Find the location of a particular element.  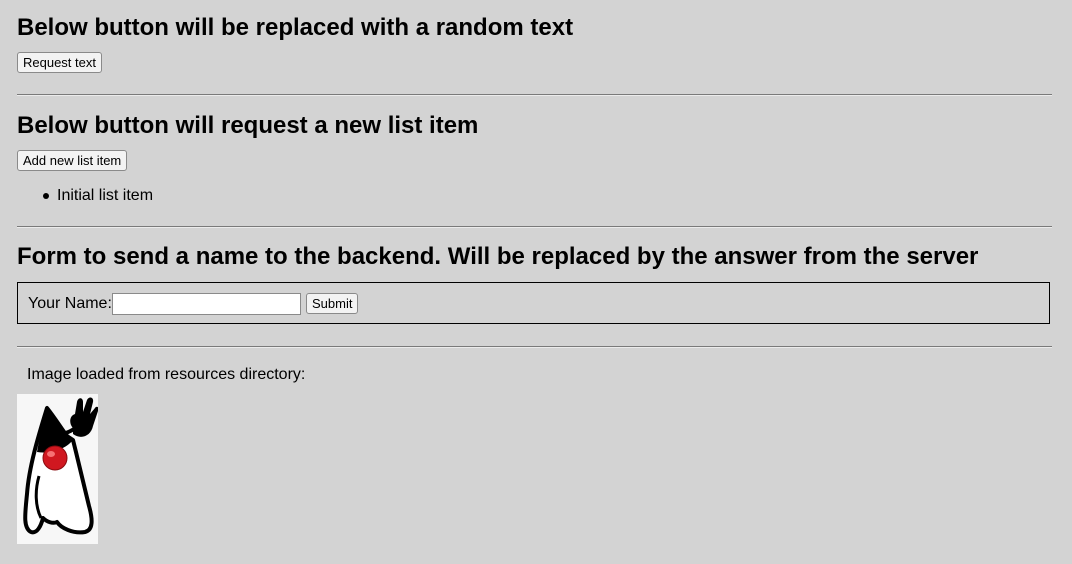

list-item-text: Initial list item is located at coordinates (105, 195).